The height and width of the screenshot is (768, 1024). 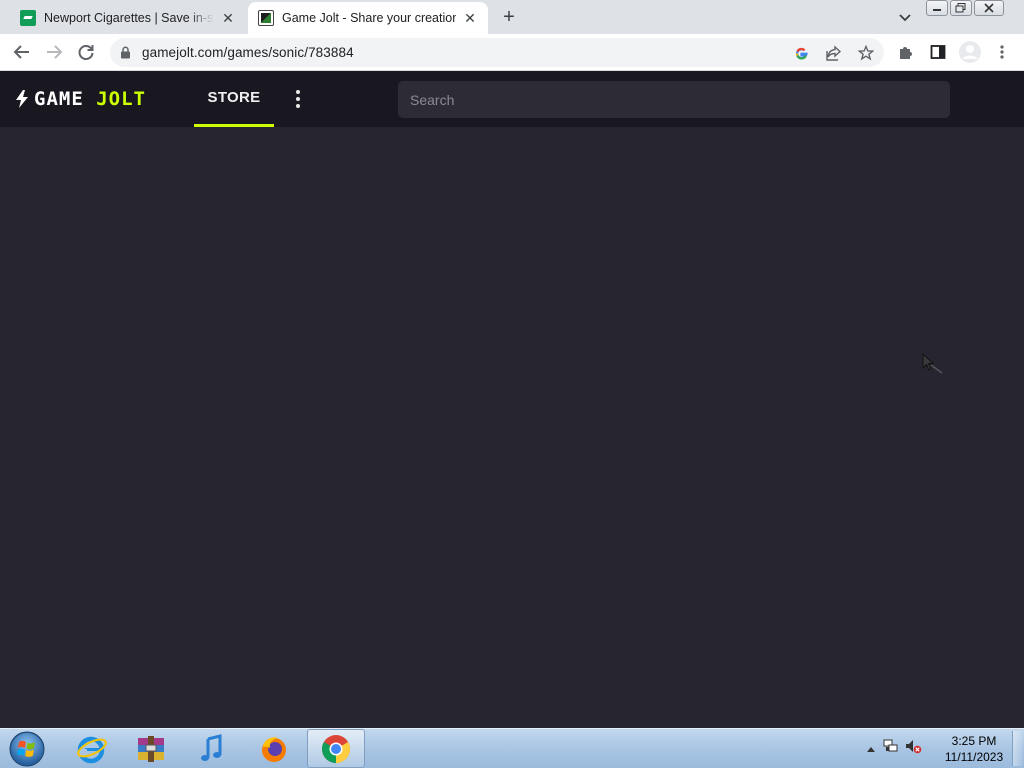 I want to click on gamejolt-header: GAME JOLT STORE, so click(x=512, y=99).